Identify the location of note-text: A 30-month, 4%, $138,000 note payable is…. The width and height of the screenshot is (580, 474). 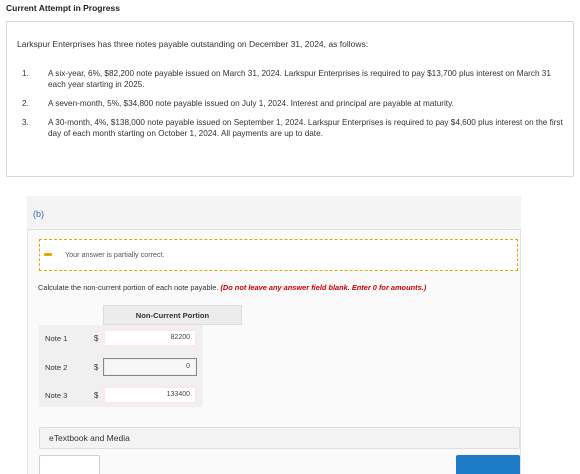
(305, 128).